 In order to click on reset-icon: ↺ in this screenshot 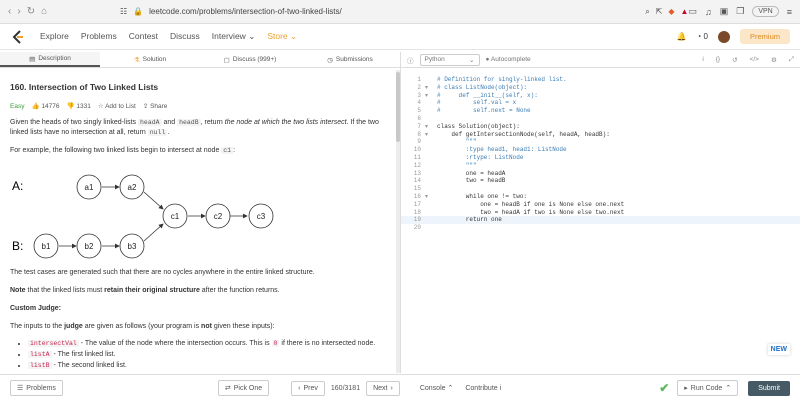, I will do `click(734, 60)`.